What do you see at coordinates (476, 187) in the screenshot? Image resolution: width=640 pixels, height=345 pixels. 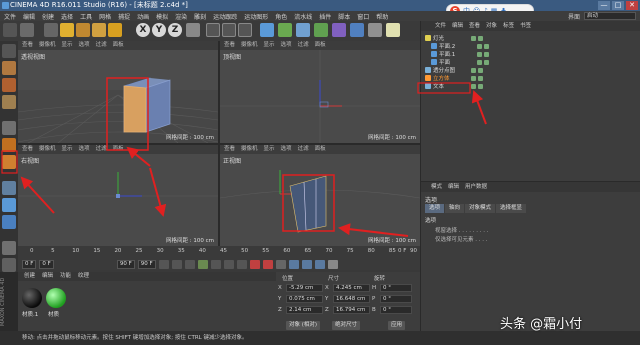 I see `am-menu-userdata: 用户数据` at bounding box center [476, 187].